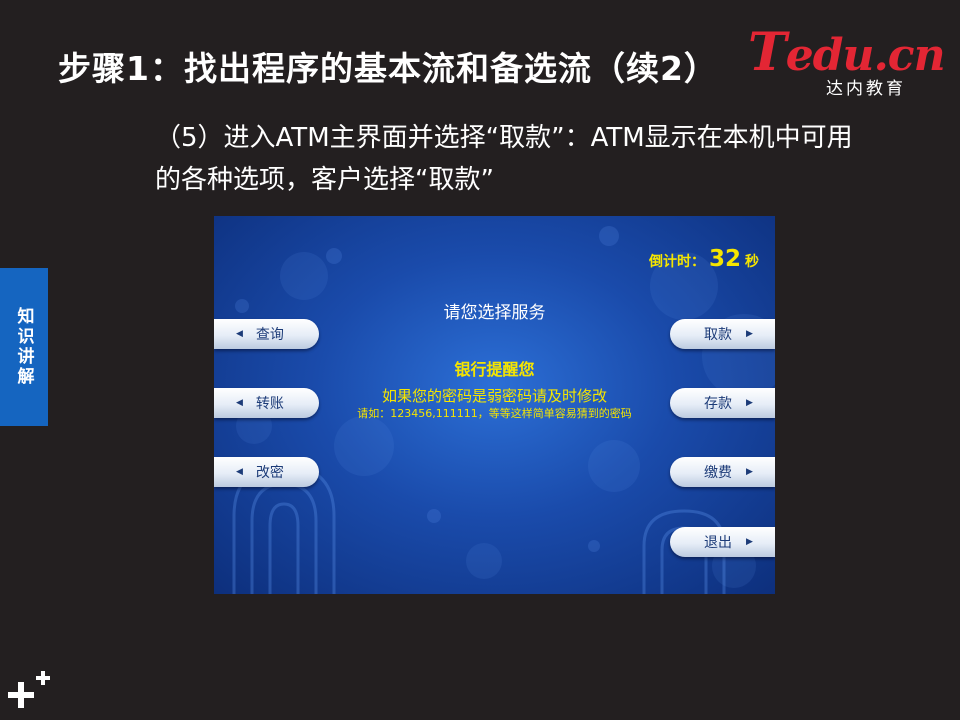 The width and height of the screenshot is (960, 720). Describe the element at coordinates (724, 259) in the screenshot. I see `countdown-value: 32` at that location.